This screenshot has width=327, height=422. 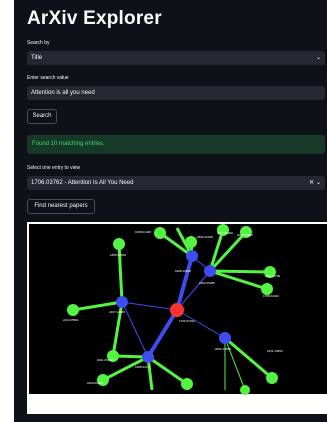 I want to click on graph-node-label: 2107.14868, so click(x=117, y=312).